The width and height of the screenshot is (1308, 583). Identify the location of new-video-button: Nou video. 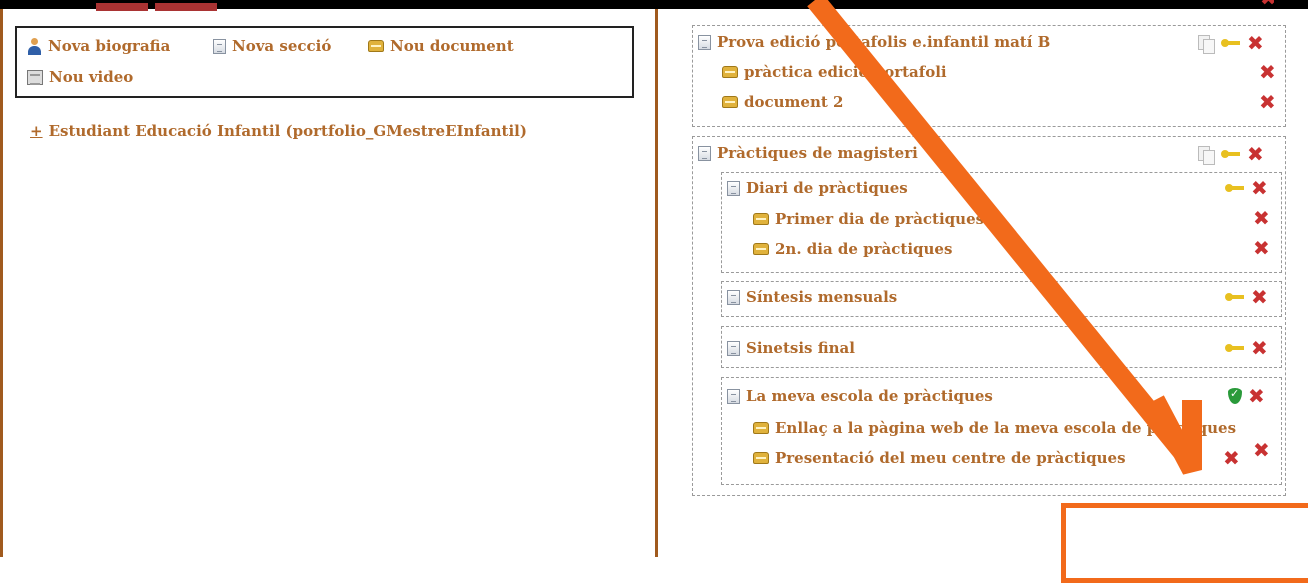
(80, 77).